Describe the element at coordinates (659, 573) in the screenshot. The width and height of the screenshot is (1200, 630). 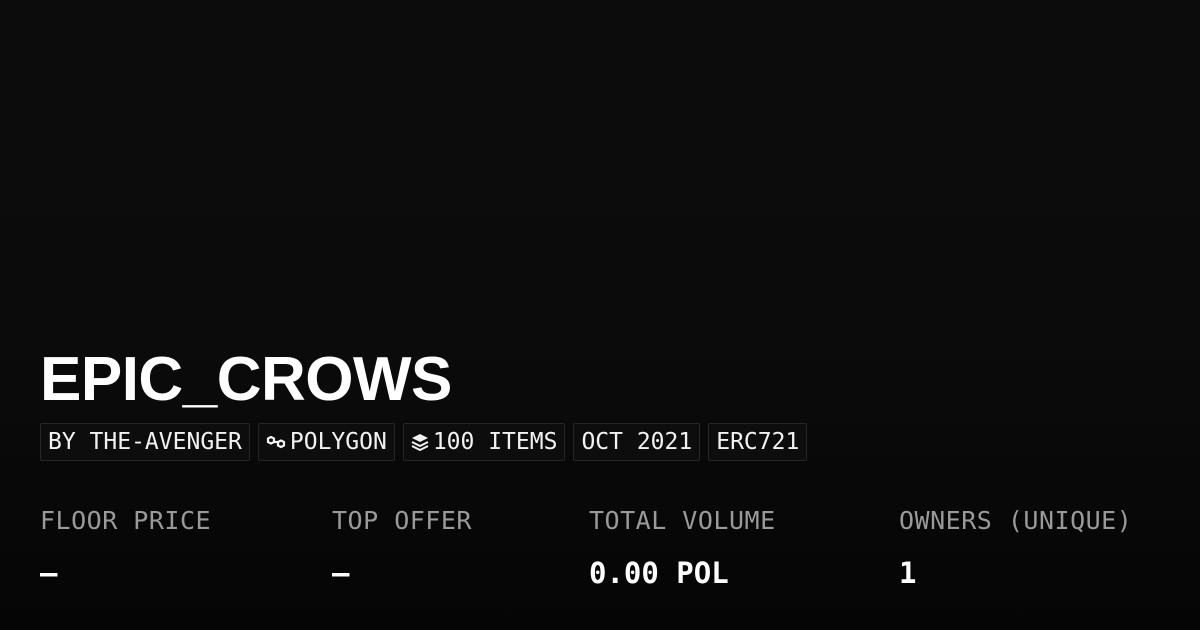
I see `stat-value: 0.00 POL` at that location.